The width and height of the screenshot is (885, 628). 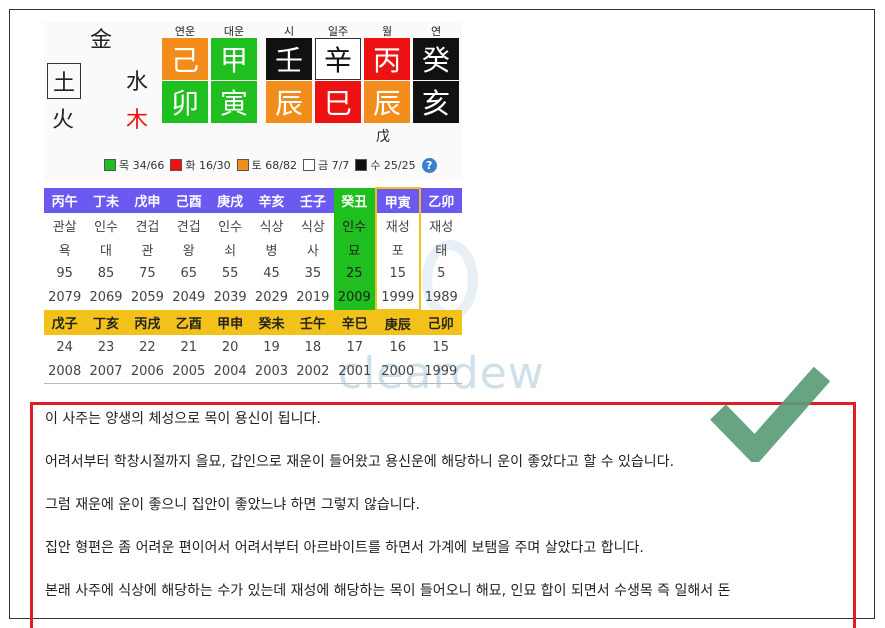 What do you see at coordinates (147, 297) in the screenshot?
I see `daeun-year: 2059` at bounding box center [147, 297].